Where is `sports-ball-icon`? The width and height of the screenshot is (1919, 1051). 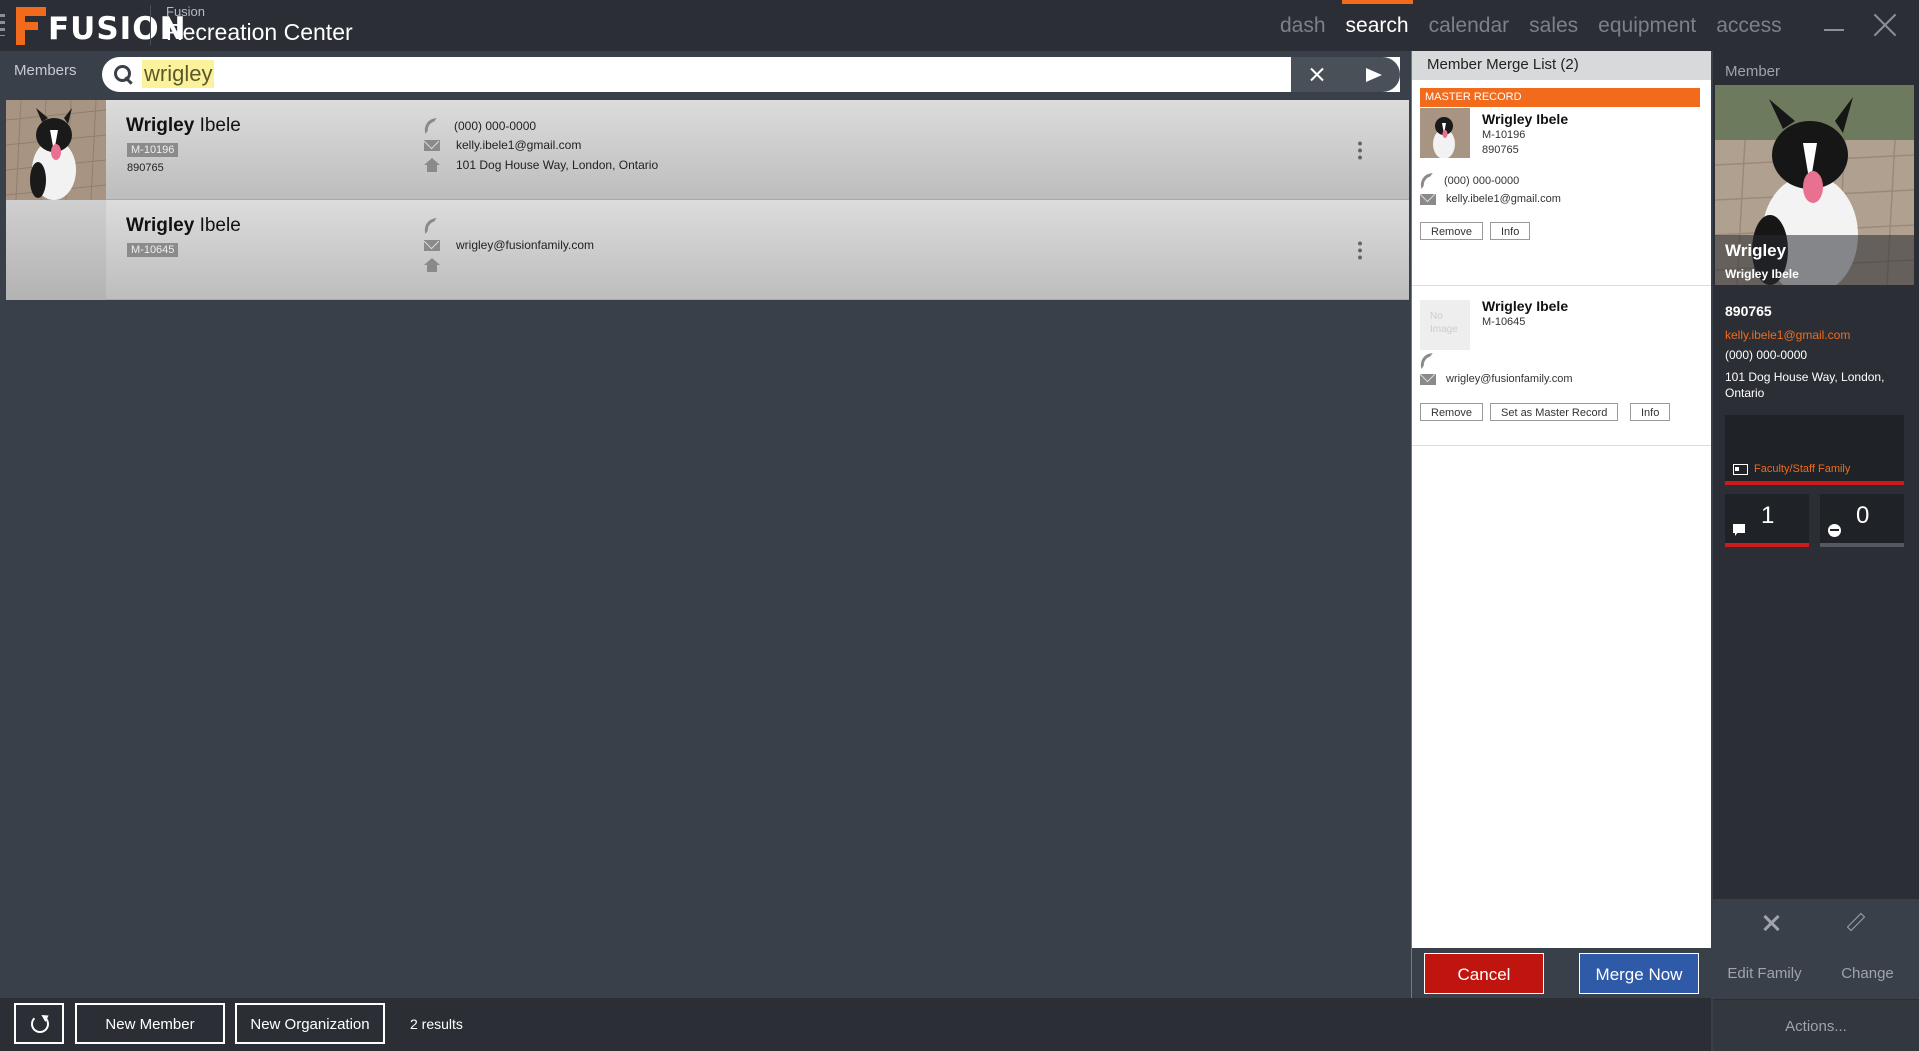 sports-ball-icon is located at coordinates (1834, 530).